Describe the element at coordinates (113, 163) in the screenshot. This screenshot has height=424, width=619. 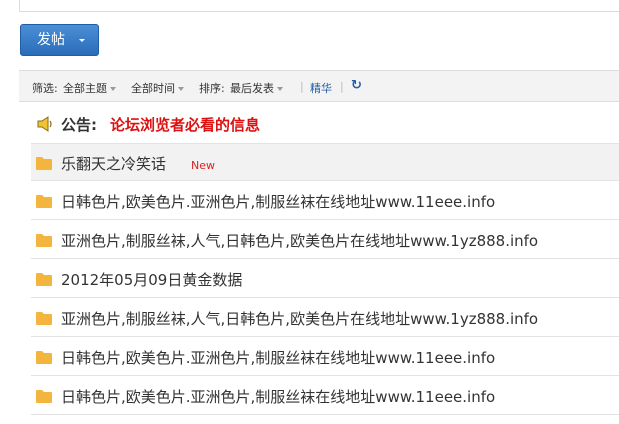
I see `thread-title: 乐翻天之冷笑话` at that location.